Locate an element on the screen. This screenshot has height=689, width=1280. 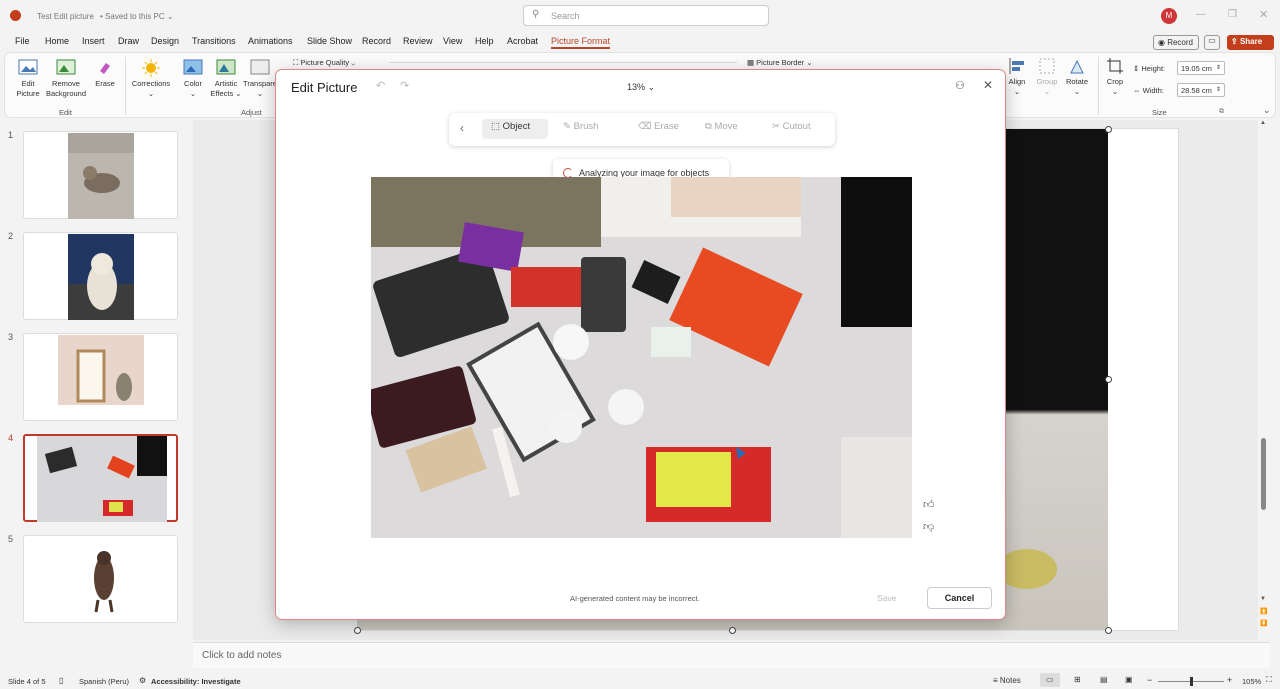
scroll-up-icon: ▲ is located at coordinates (1263, 123).